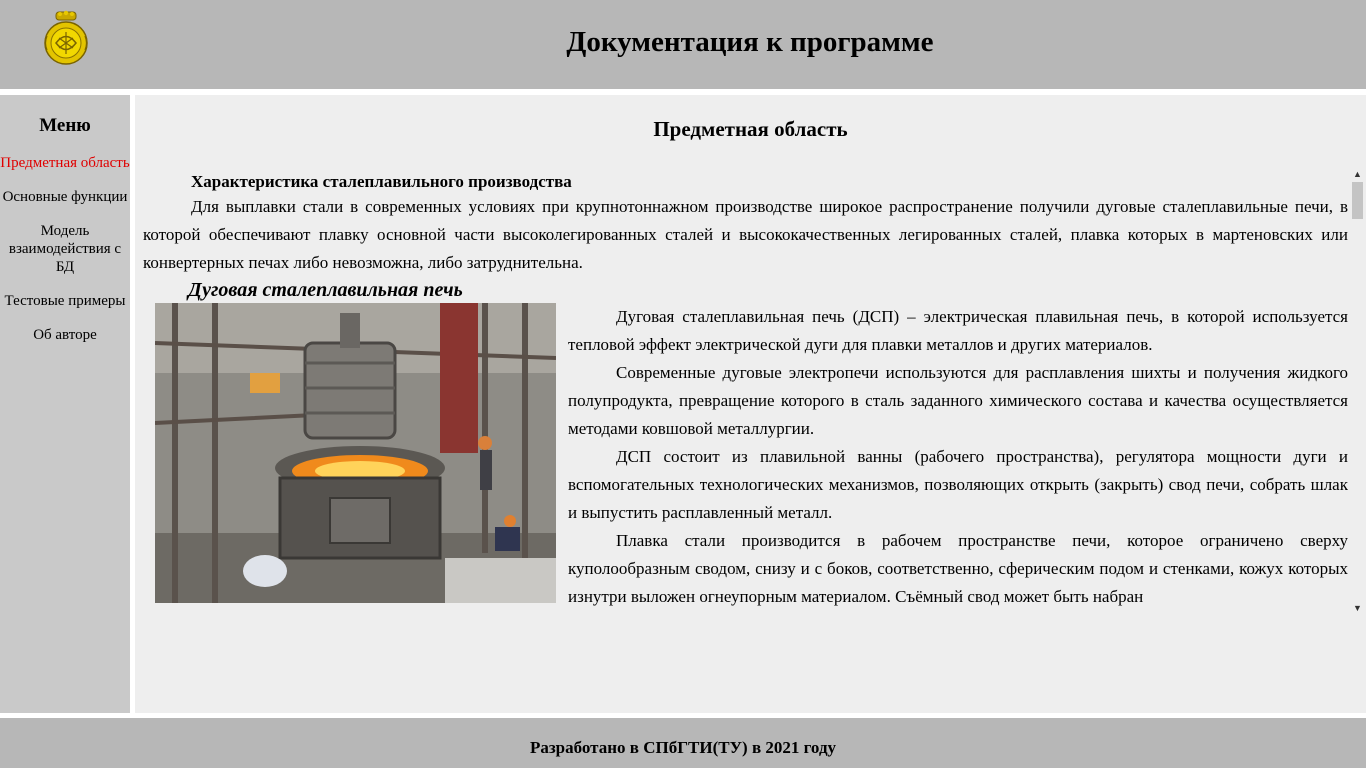 This screenshot has height=768, width=1366. Describe the element at coordinates (65, 163) in the screenshot. I see `menu-item-subject-area: Предметная область` at that location.